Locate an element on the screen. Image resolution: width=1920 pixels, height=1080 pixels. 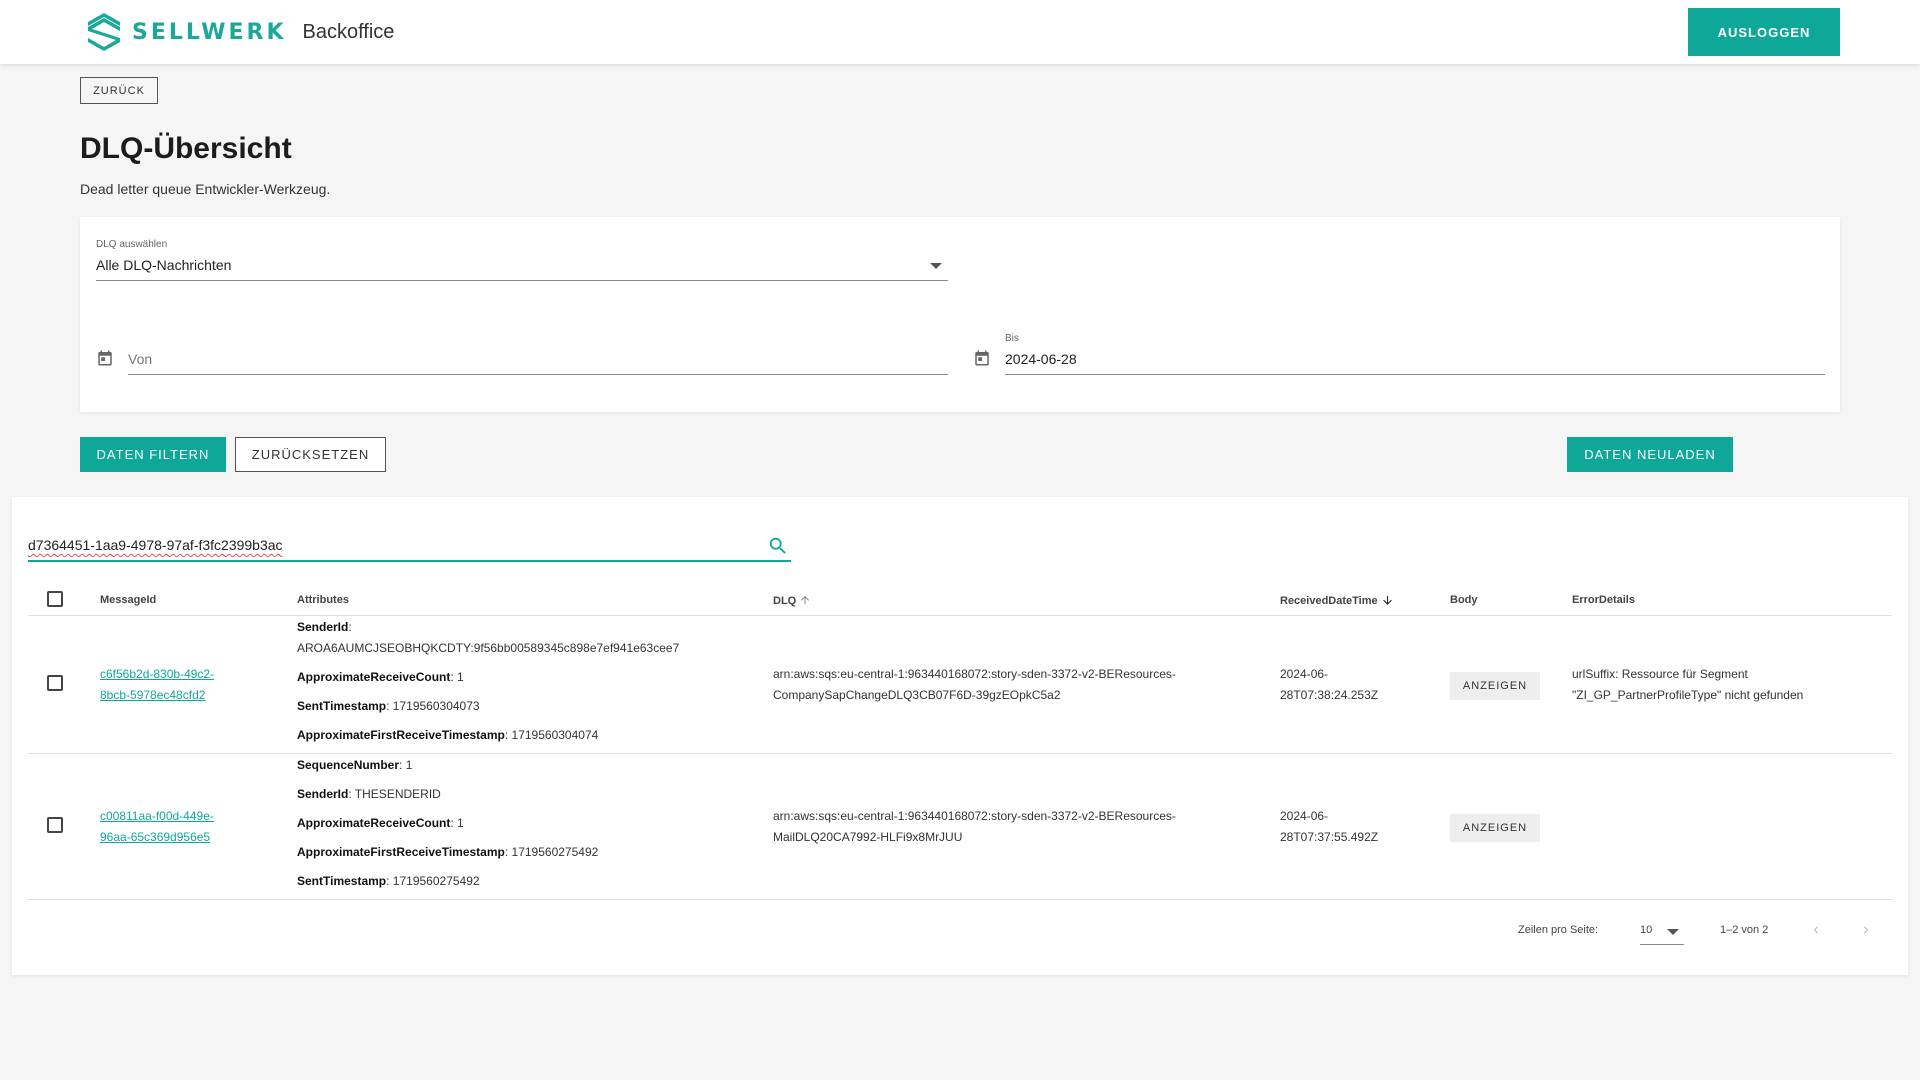
attribute-item: SenderId: is located at coordinates (324, 627).